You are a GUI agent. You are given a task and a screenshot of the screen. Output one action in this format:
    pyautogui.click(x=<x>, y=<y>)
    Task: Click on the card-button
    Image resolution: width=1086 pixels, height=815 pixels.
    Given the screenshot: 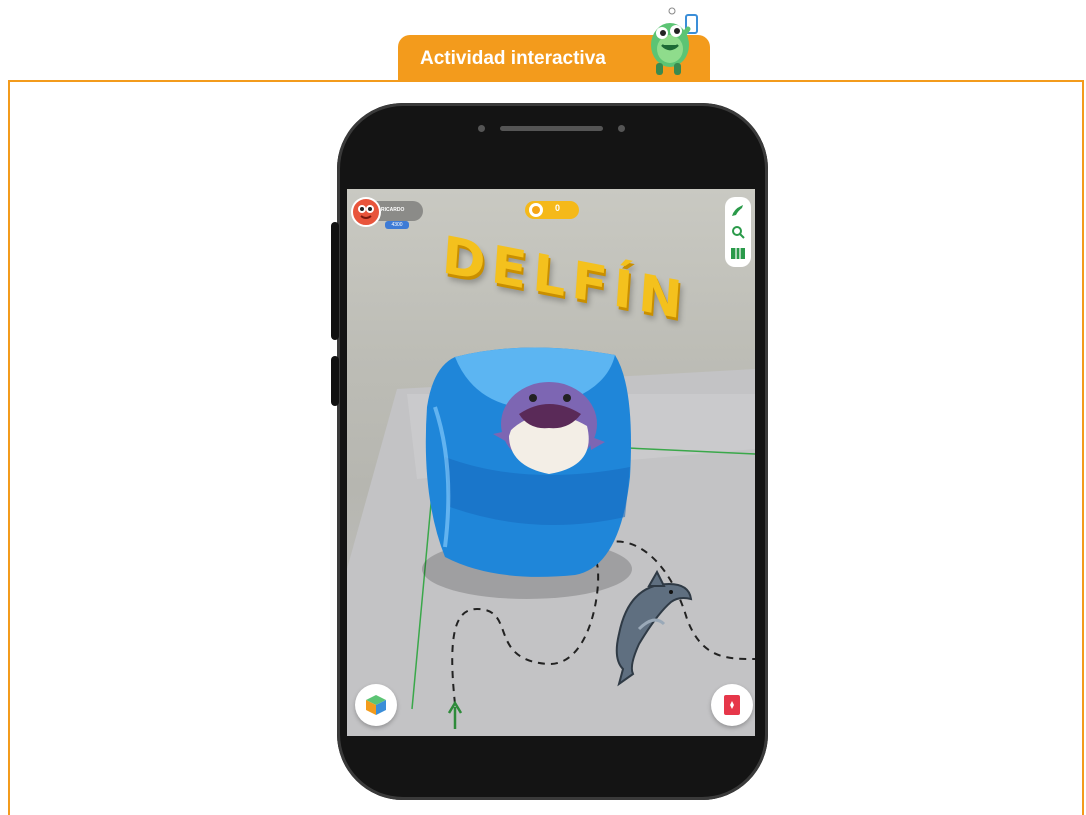 What is the action you would take?
    pyautogui.click(x=732, y=705)
    